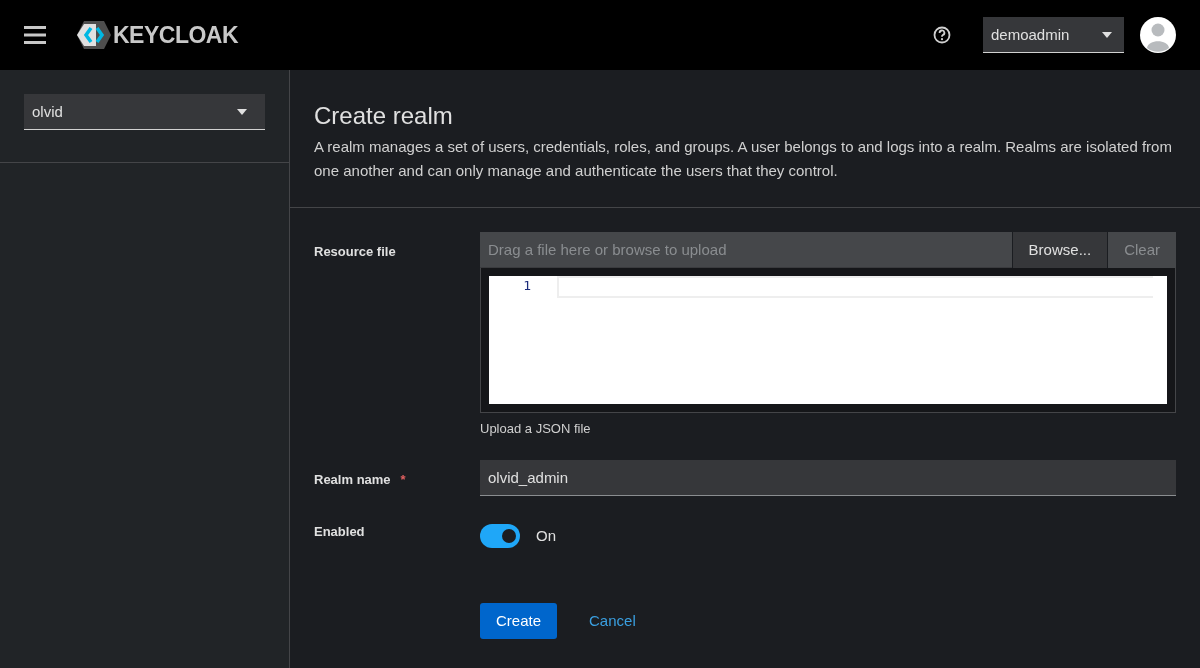 The width and height of the screenshot is (1200, 668). I want to click on required-mark: *, so click(403, 479).